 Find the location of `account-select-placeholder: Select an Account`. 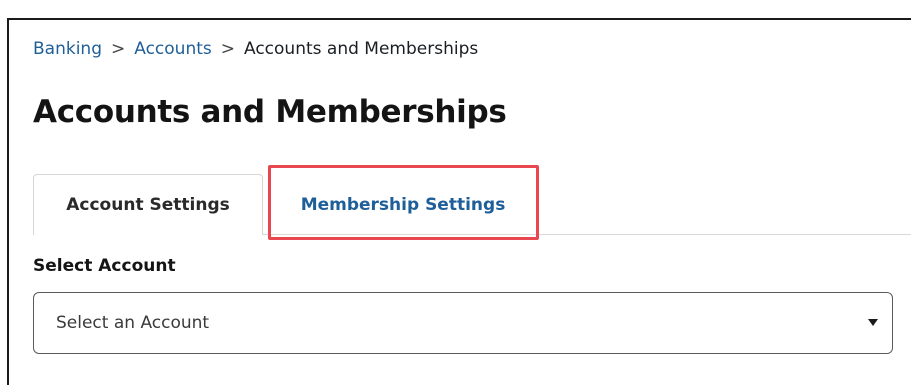

account-select-placeholder: Select an Account is located at coordinates (133, 323).